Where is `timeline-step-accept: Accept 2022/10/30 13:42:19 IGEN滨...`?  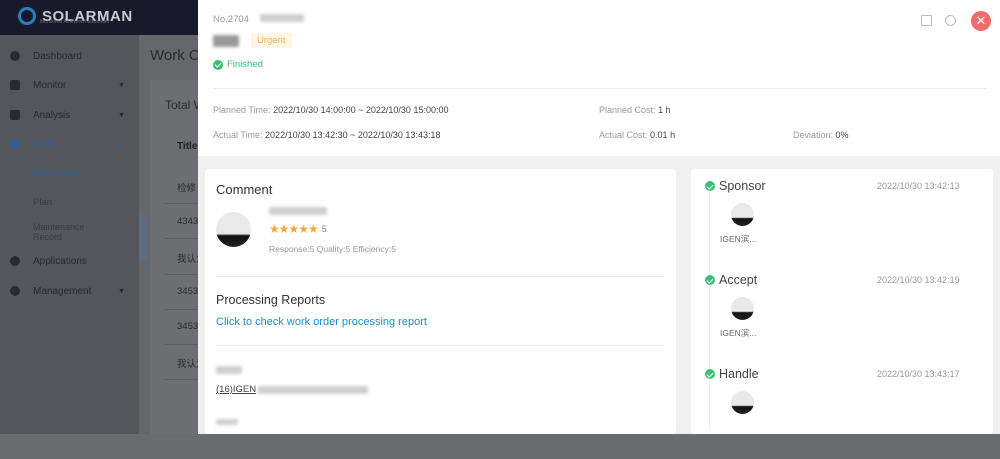 timeline-step-accept: Accept 2022/10/30 13:42:19 IGEN滨... is located at coordinates (842, 319).